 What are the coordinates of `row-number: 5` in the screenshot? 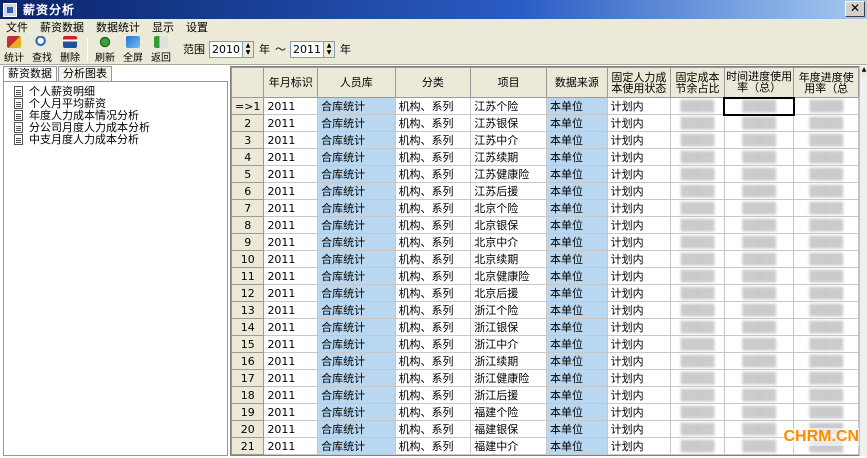 It's located at (248, 174).